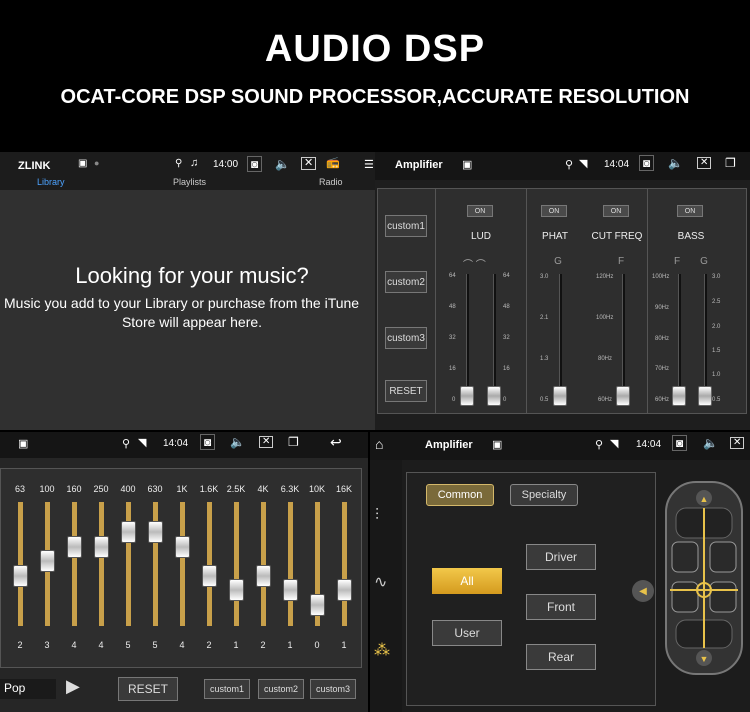 Image resolution: width=750 pixels, height=712 pixels. Describe the element at coordinates (336, 442) in the screenshot. I see `back-icon: ↩` at that location.